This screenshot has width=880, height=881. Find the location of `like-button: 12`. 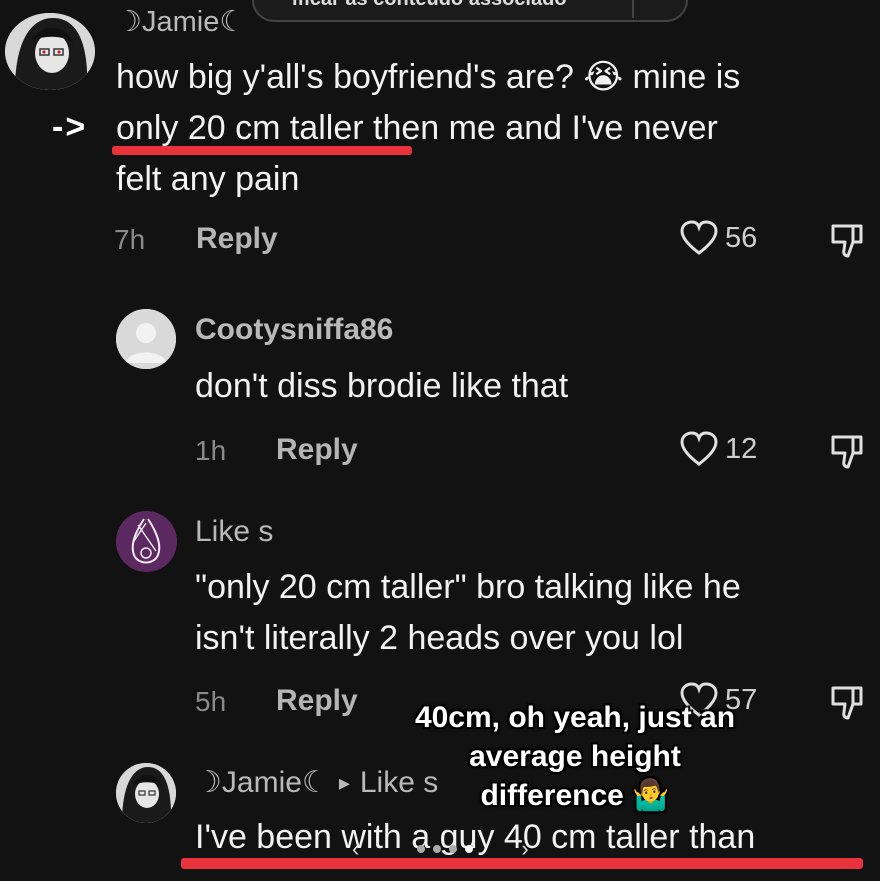

like-button: 12 is located at coordinates (718, 449).